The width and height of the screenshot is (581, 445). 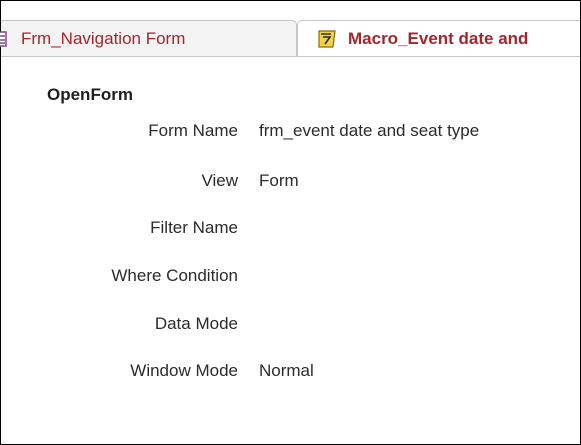 What do you see at coordinates (290, 56) in the screenshot?
I see `tab-bar-divider` at bounding box center [290, 56].